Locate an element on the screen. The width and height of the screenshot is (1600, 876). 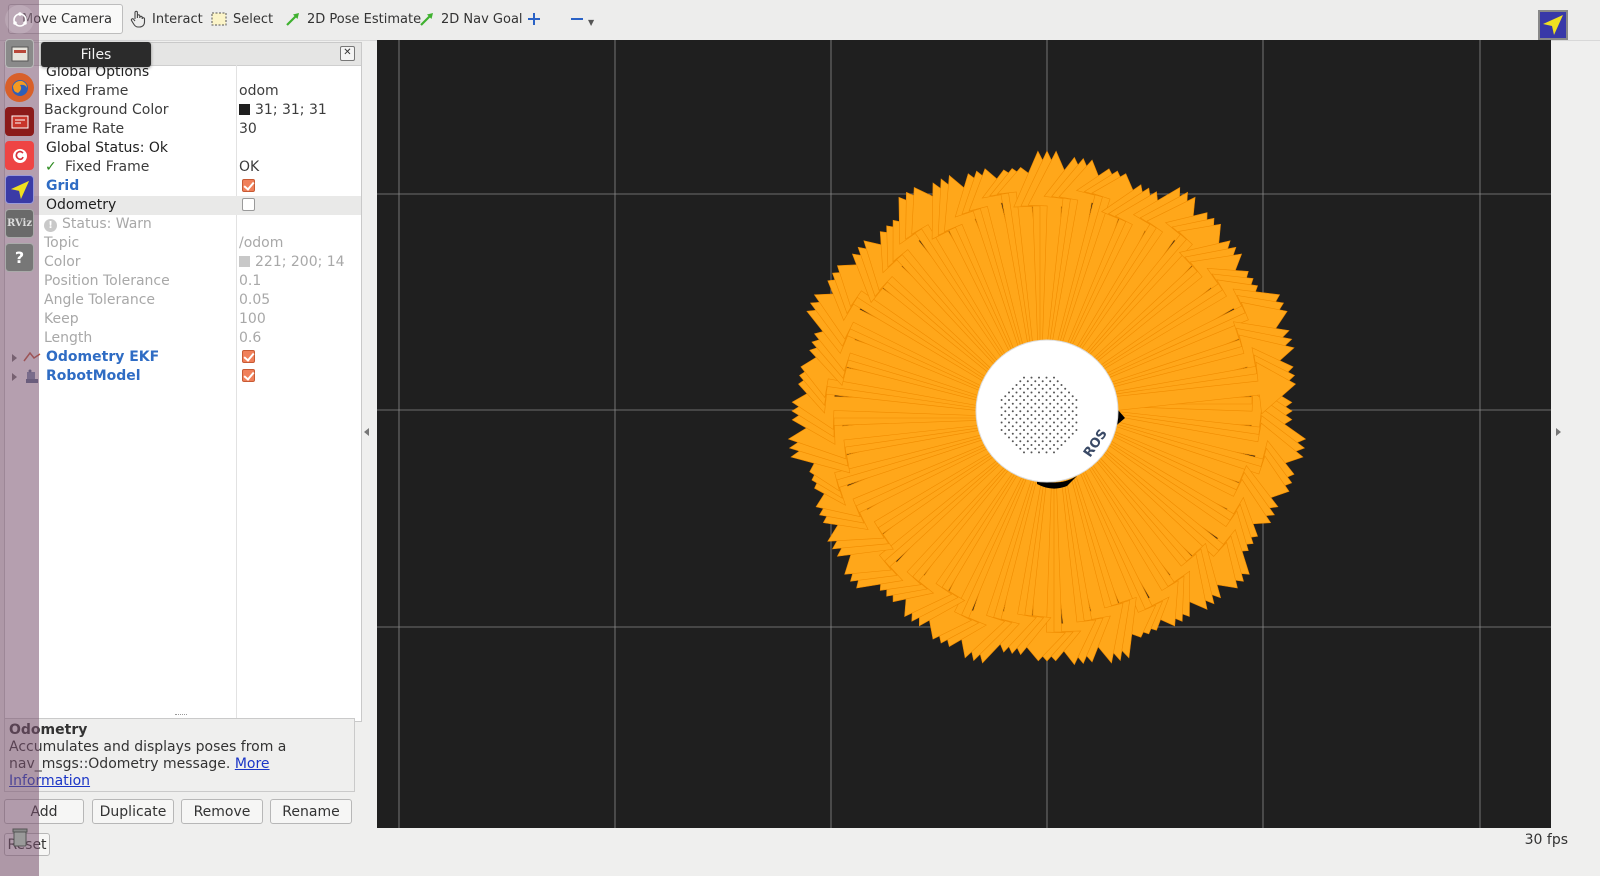
robot-model-checkbox is located at coordinates (248, 375).